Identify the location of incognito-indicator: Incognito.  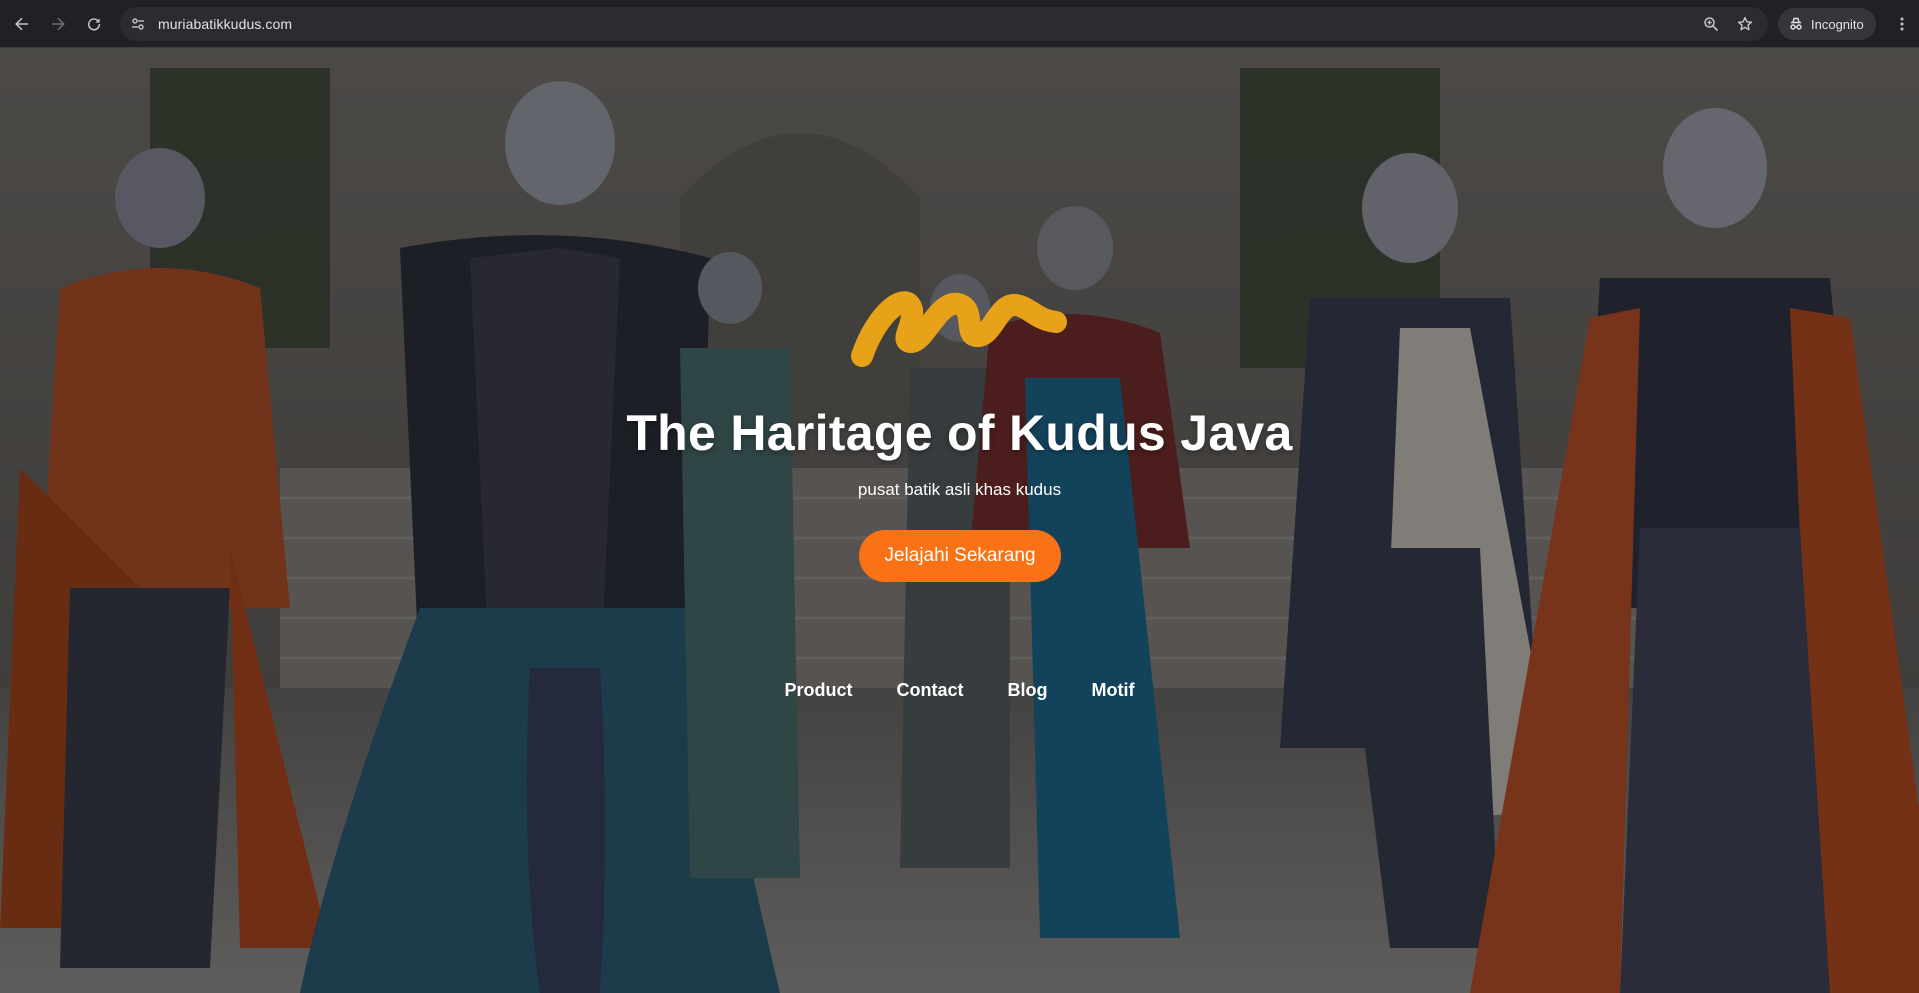
(1827, 24).